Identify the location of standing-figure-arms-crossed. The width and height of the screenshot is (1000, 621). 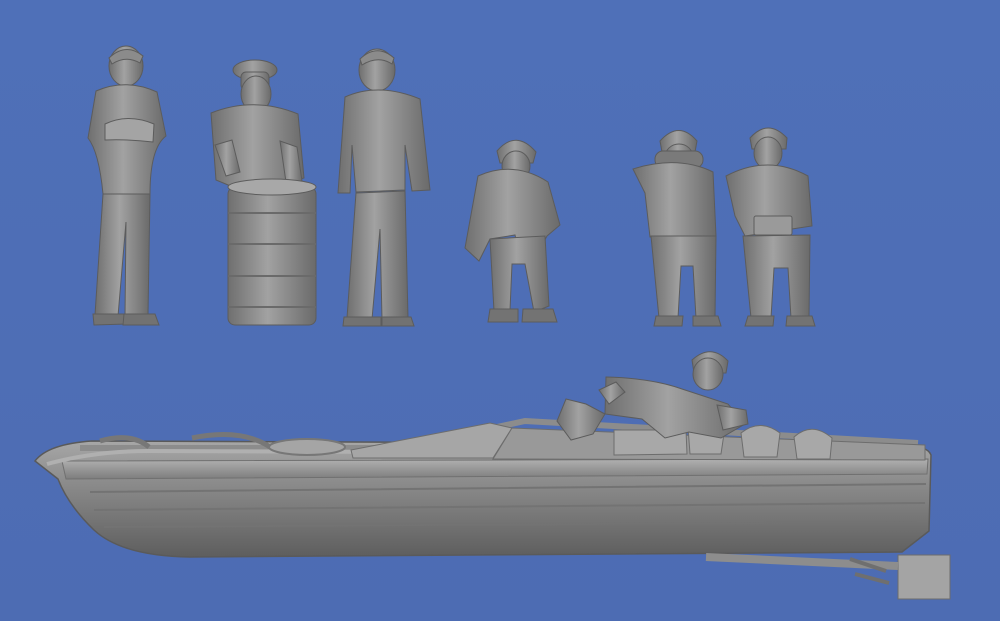
(127, 185).